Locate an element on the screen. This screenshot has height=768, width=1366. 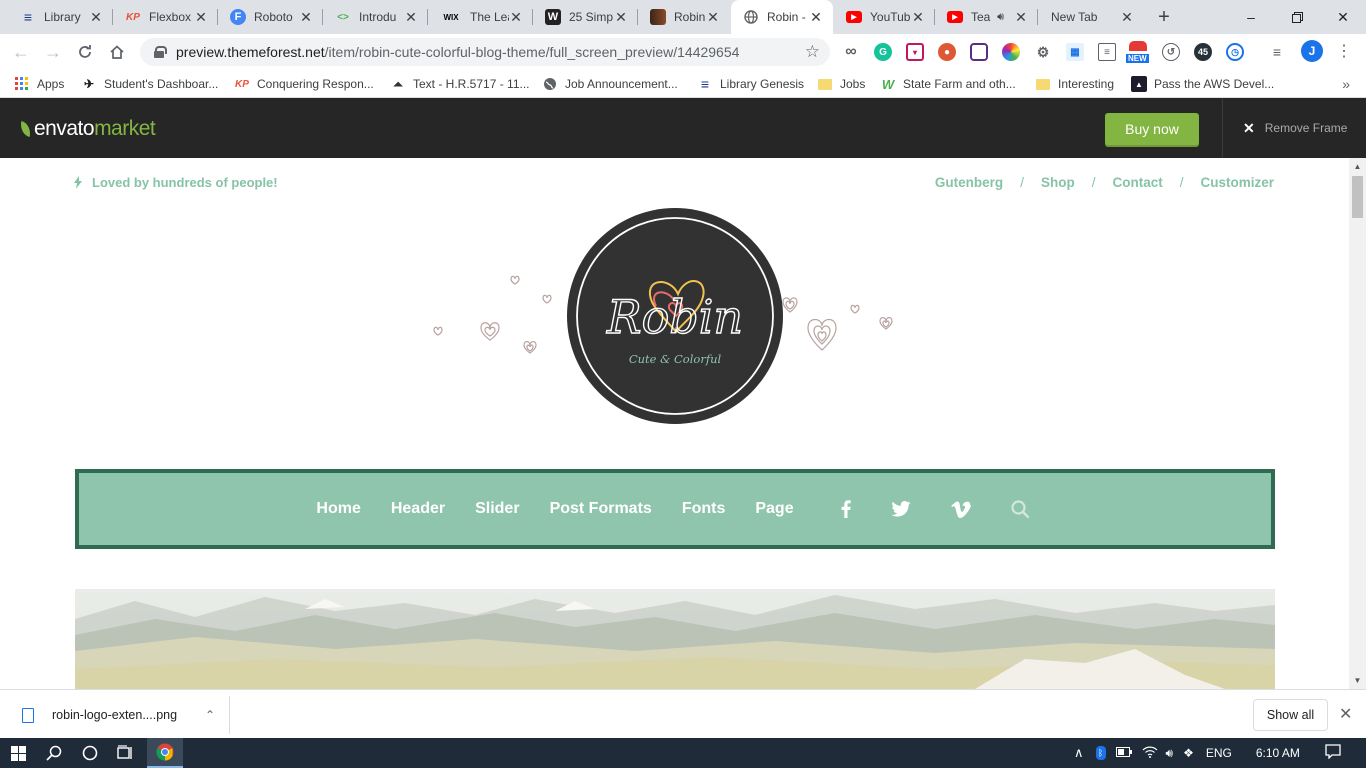
close-download-bar-icon: ✕ is located at coordinates (1345, 714).